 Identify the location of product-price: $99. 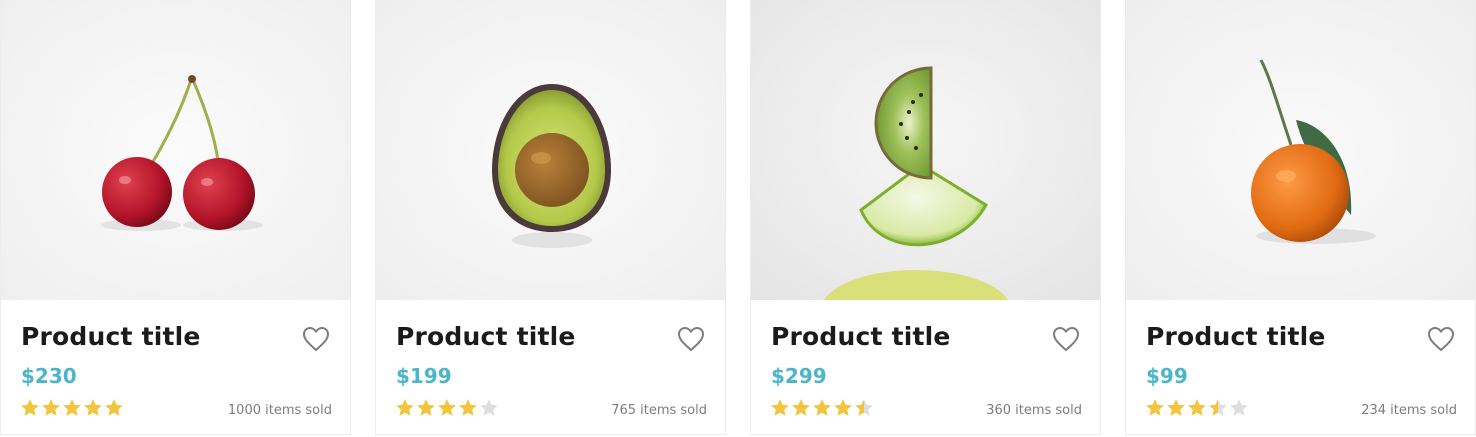
(1167, 376).